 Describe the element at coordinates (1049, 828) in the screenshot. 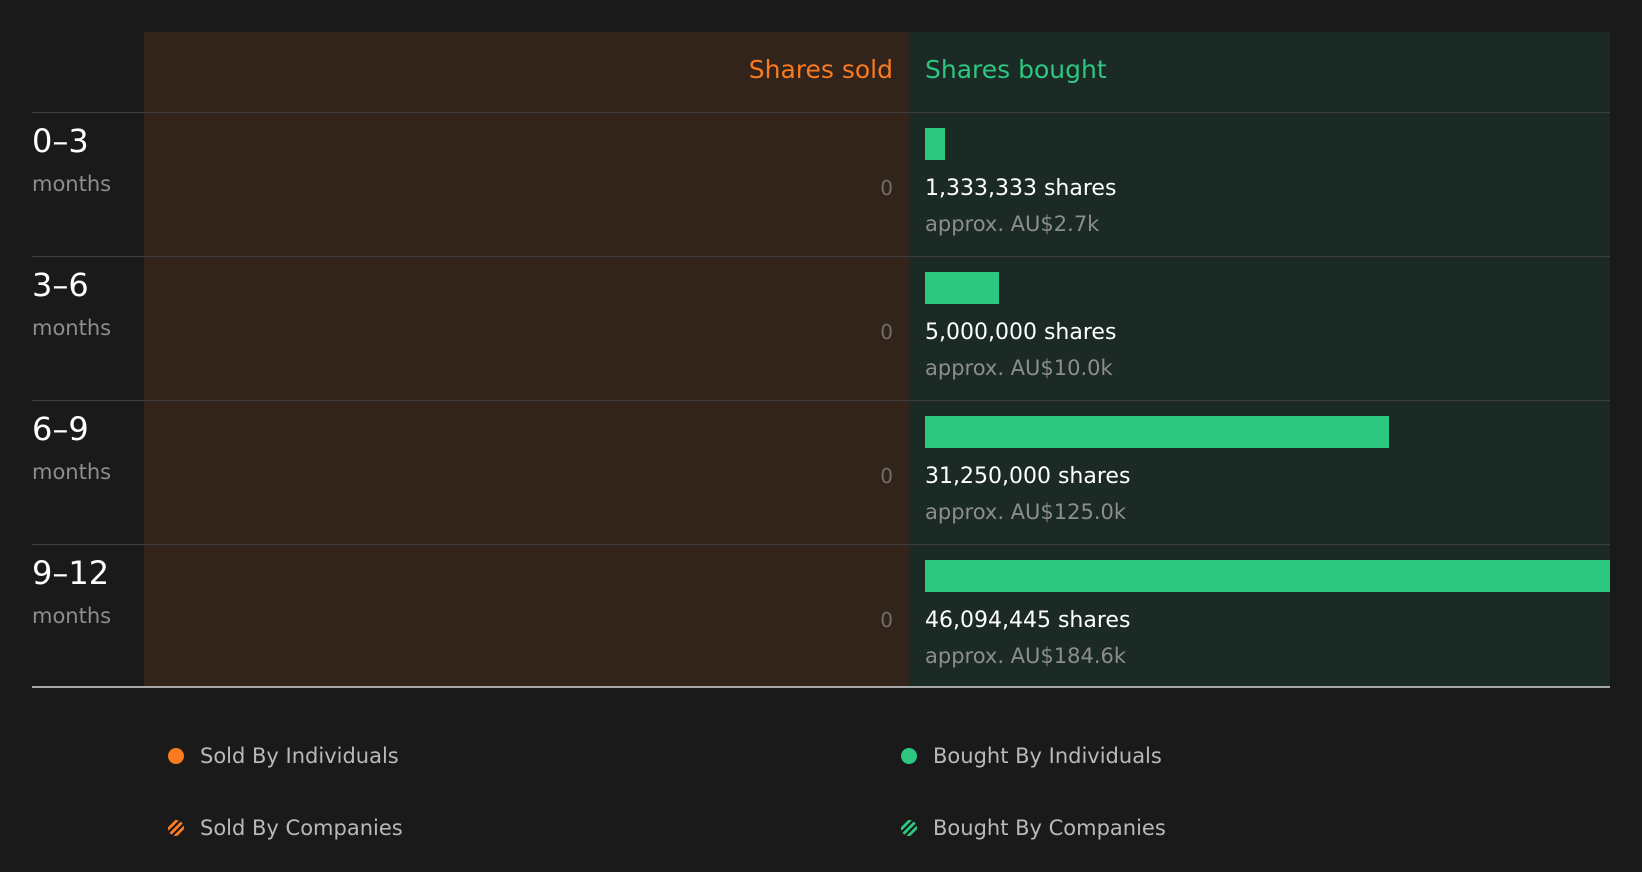

I see `legend-label: Bought By Companies` at that location.